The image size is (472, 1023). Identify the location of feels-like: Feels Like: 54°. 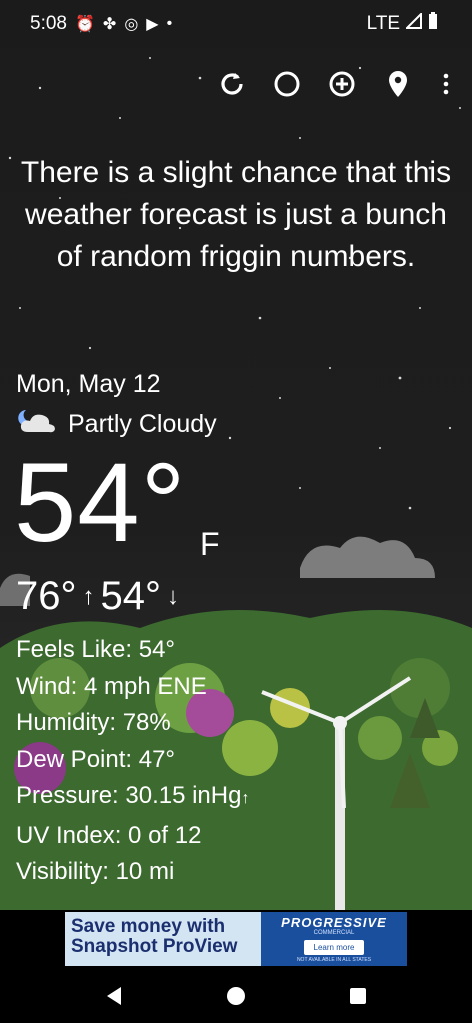
(96, 649).